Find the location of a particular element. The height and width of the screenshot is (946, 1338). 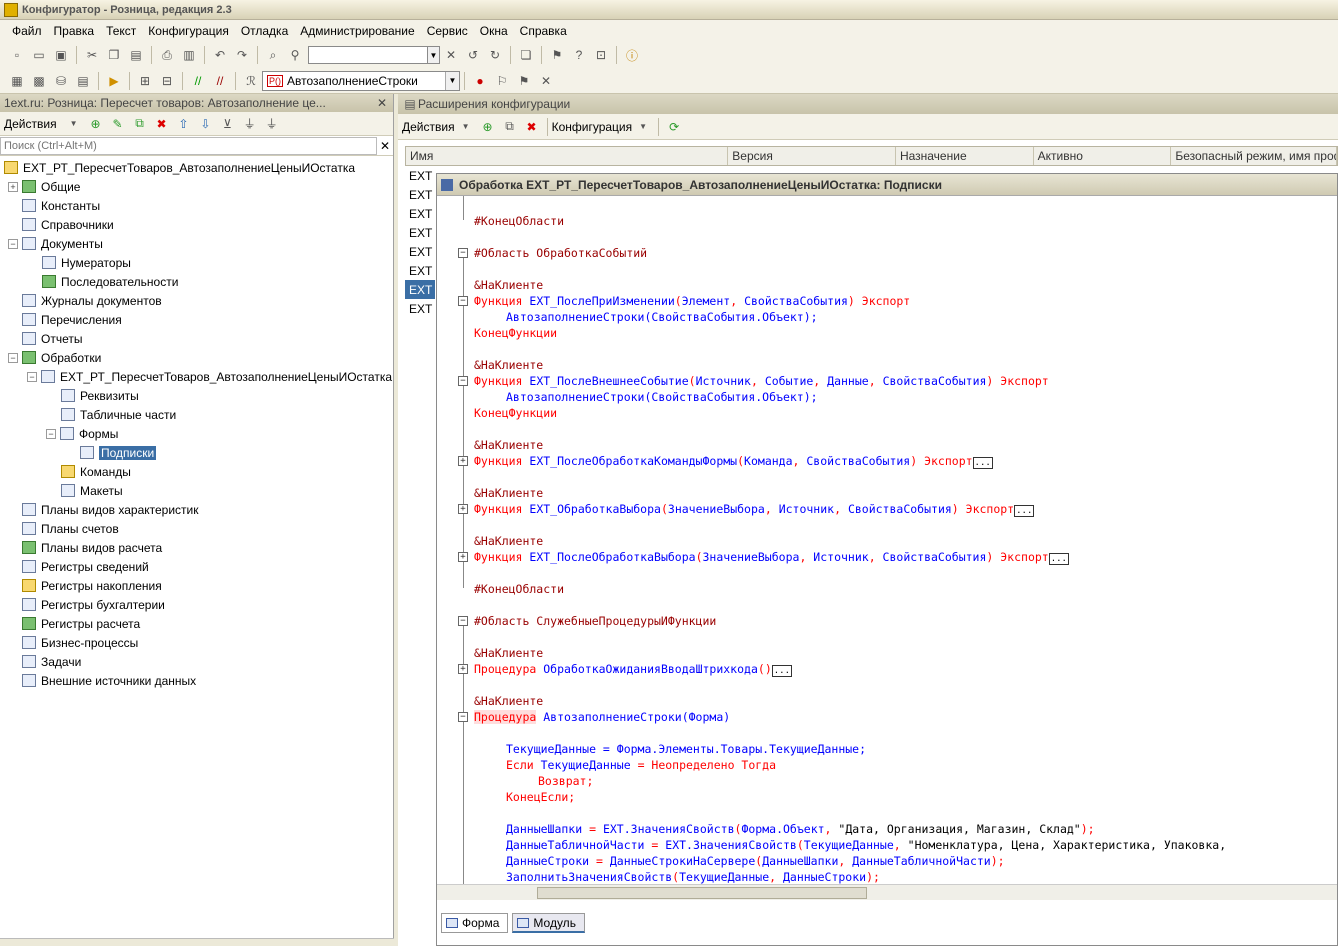

tree-item-sequences: Последовательности is located at coordinates (196, 281).